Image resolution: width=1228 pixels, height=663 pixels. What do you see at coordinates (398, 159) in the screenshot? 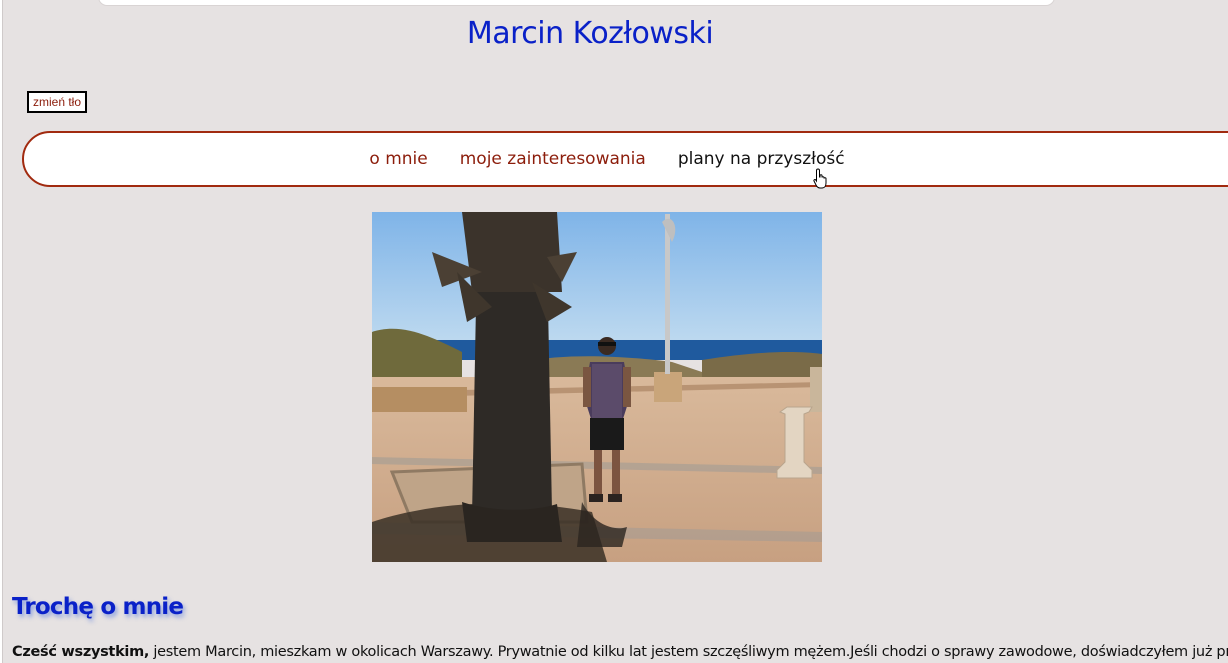
I see `nav-link-about-me: o mnie` at bounding box center [398, 159].